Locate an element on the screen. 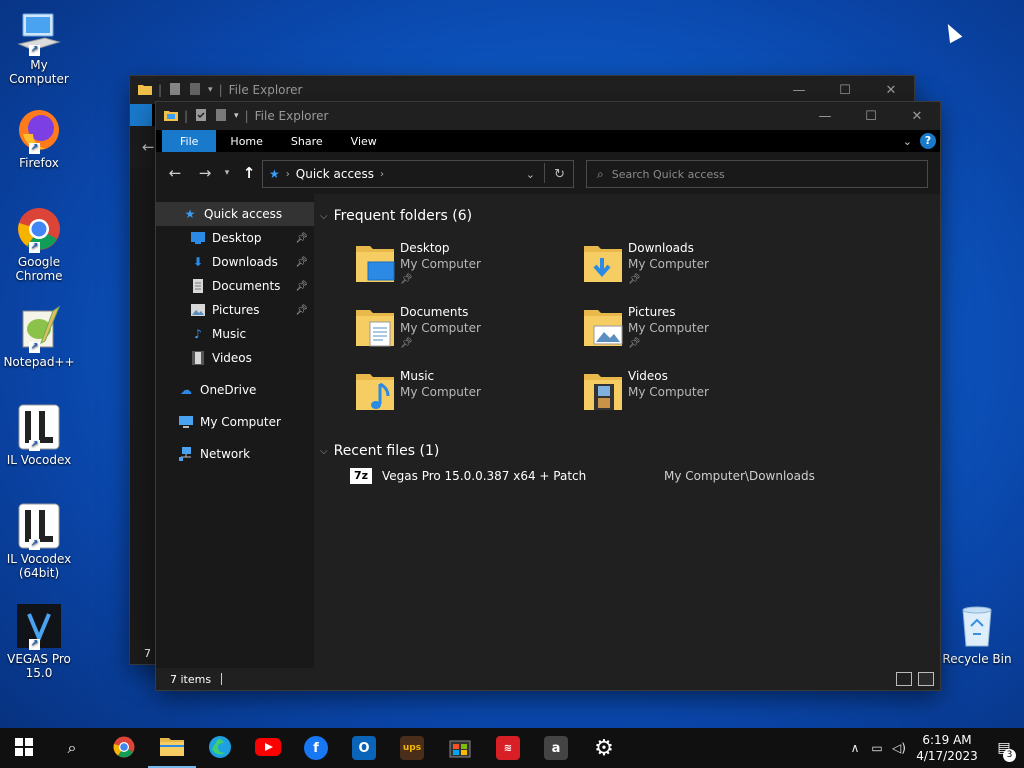  desktop-icon-recycle-bin: Recycle Bin is located at coordinates (977, 634).